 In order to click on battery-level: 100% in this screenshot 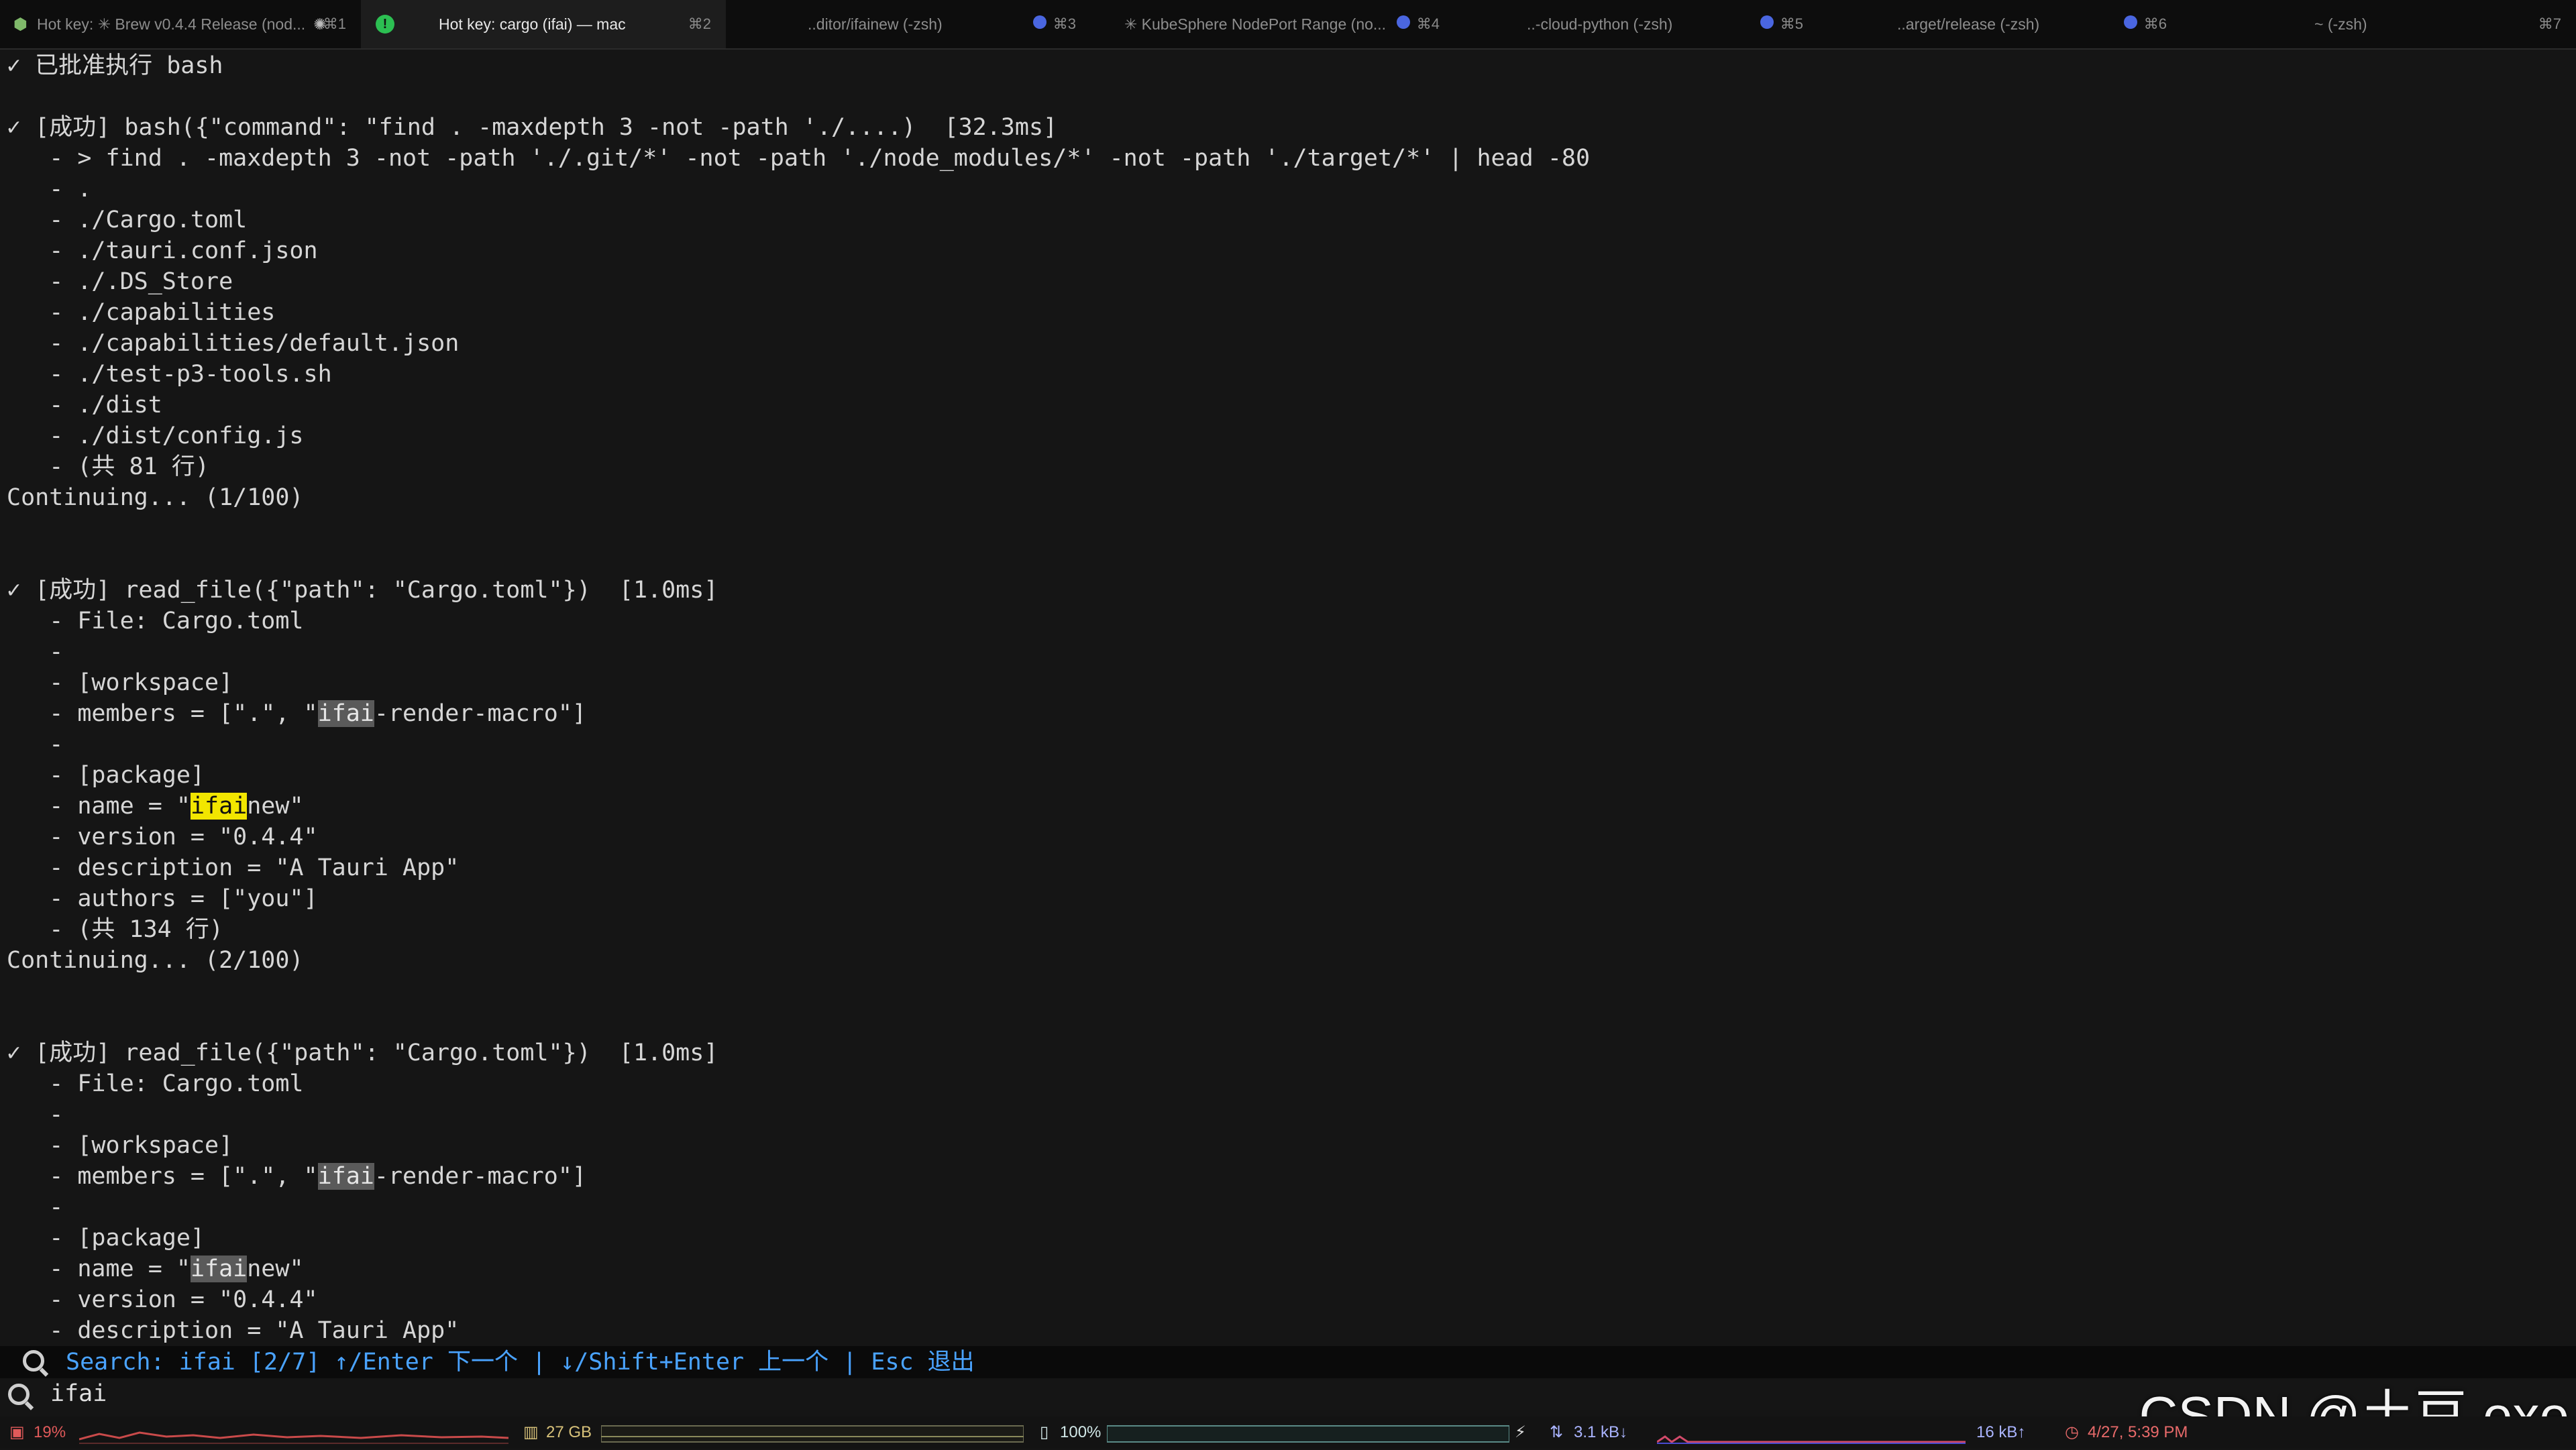, I will do `click(1081, 1432)`.